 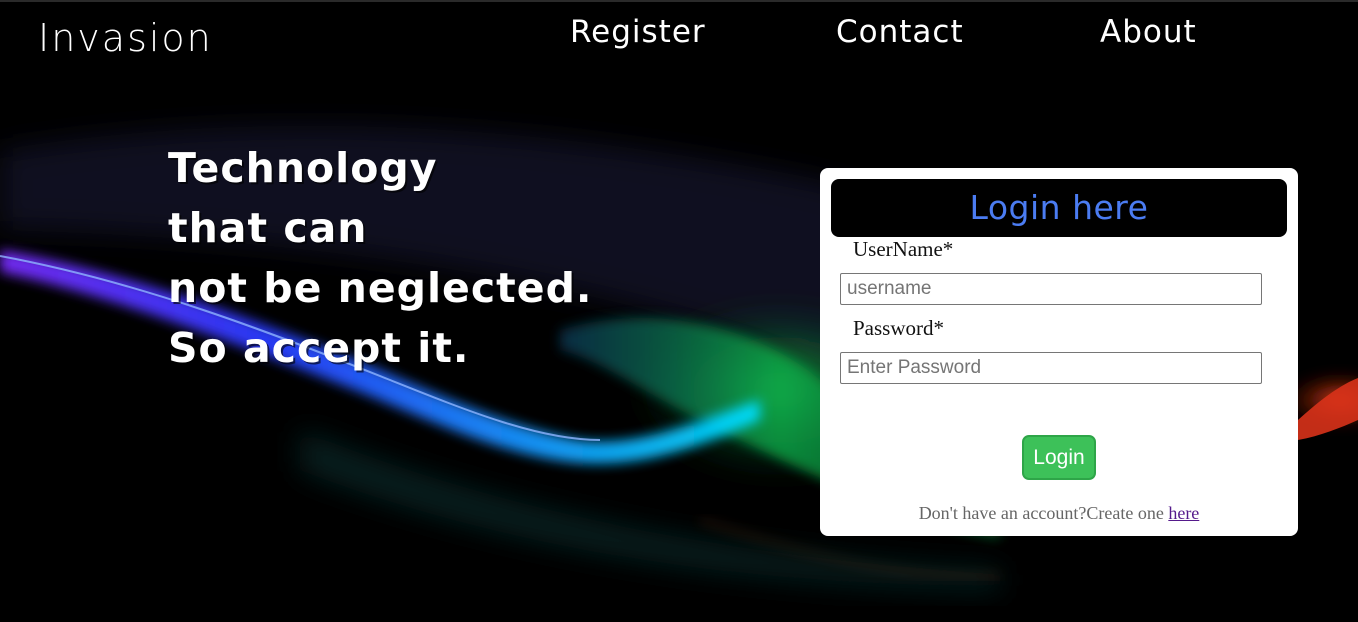 I want to click on nav-contact-link: Contact, so click(x=900, y=32).